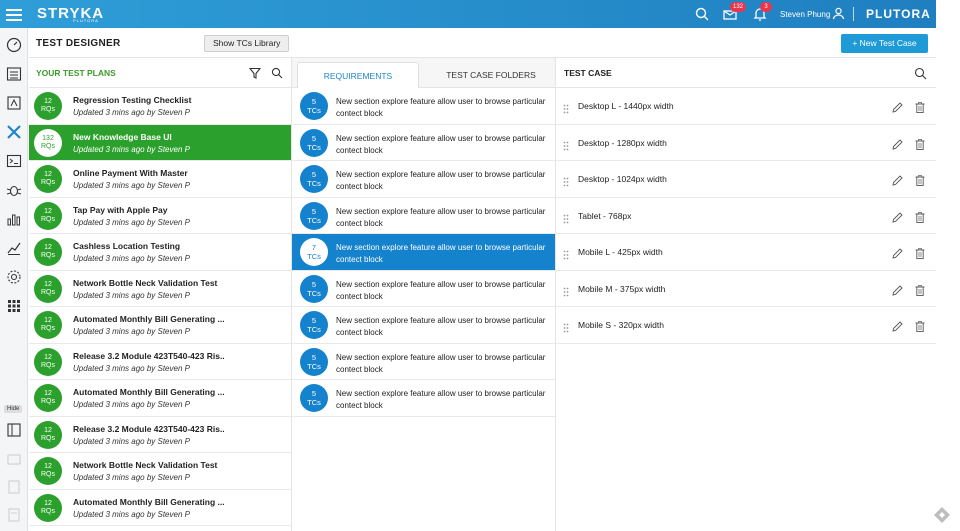 This screenshot has width=960, height=531. What do you see at coordinates (14, 14) in the screenshot?
I see `menu-icon` at bounding box center [14, 14].